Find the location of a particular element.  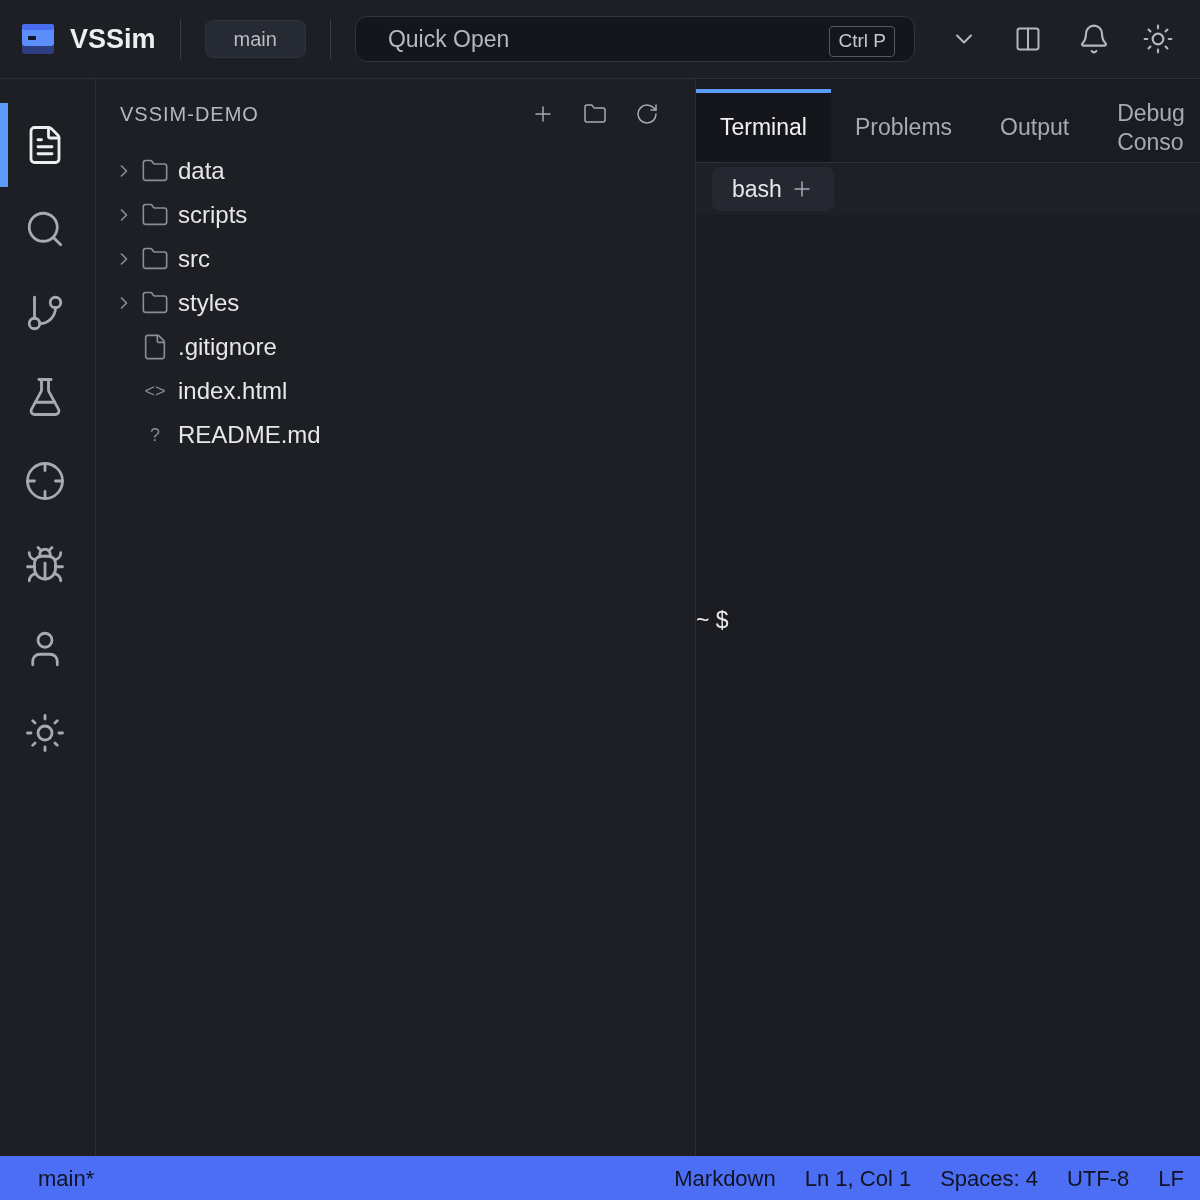

app-logo-icon is located at coordinates (38, 39).